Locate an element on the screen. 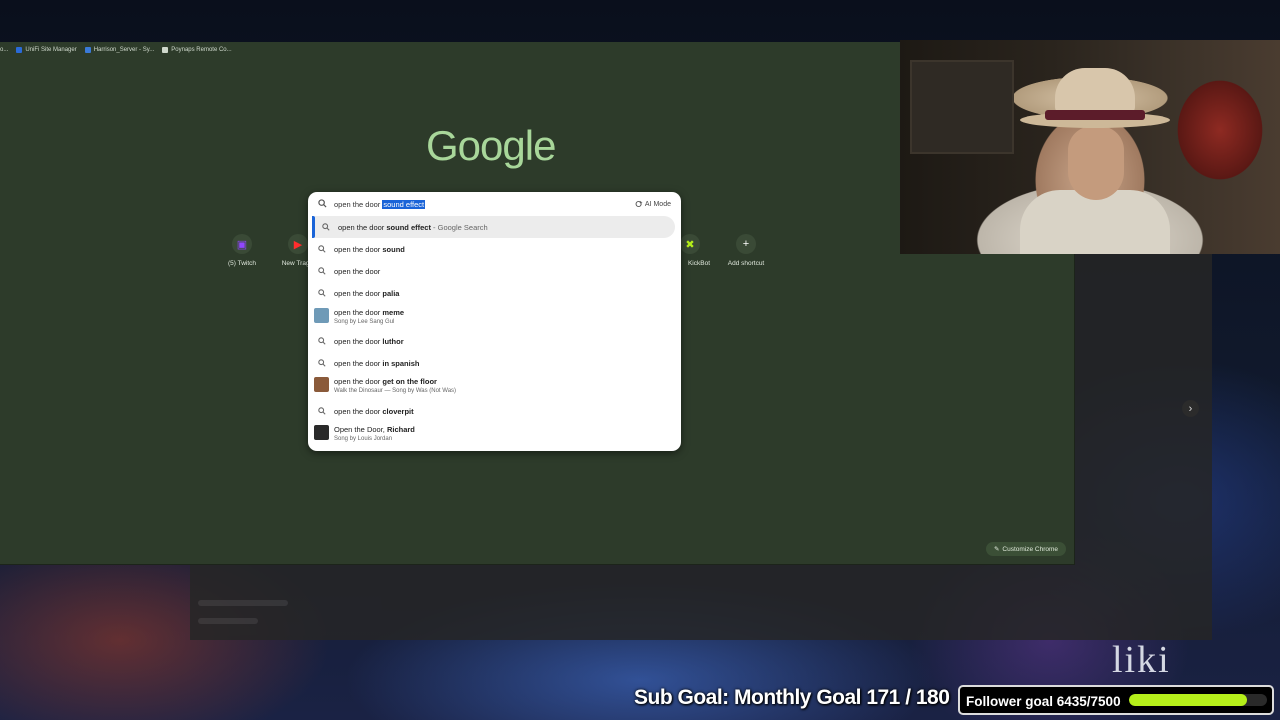 This screenshot has width=1280, height=720. ai-mode-icon is located at coordinates (639, 204).